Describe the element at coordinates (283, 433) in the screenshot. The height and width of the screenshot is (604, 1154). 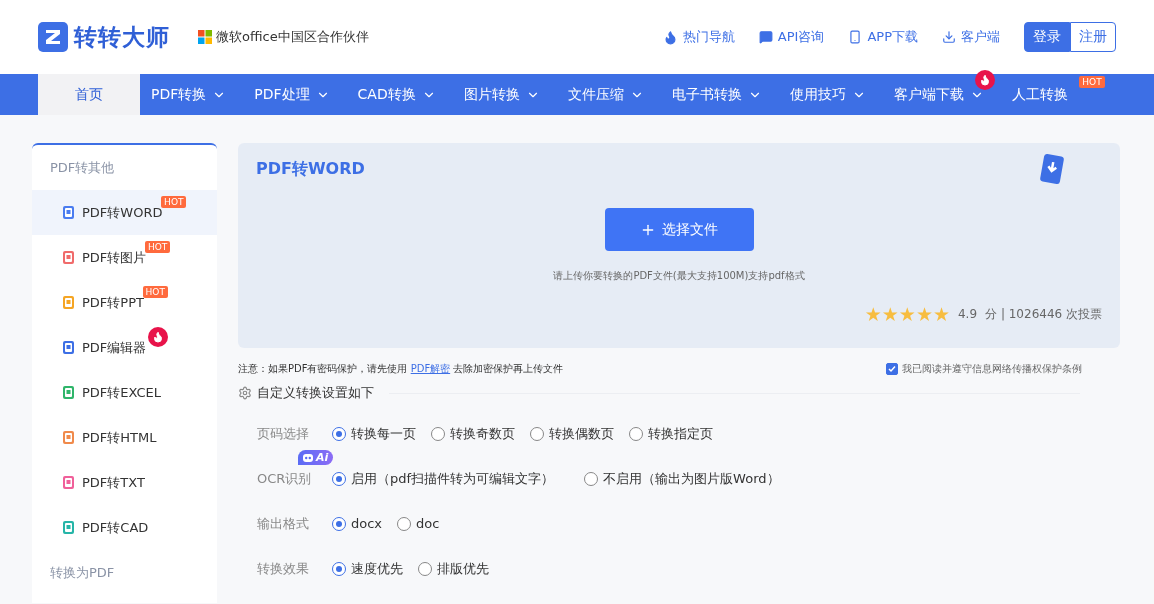
I see `setting-label: 页码选择` at that location.